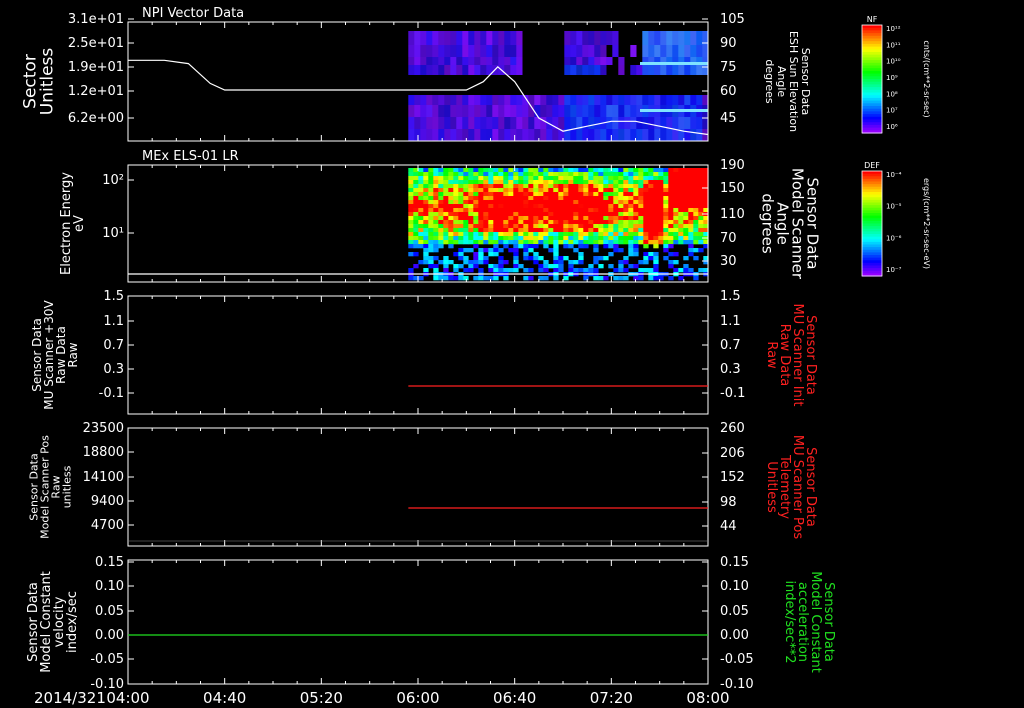  Describe the element at coordinates (734, 562) in the screenshot. I see `right-y-tick-label: 0.15` at that location.